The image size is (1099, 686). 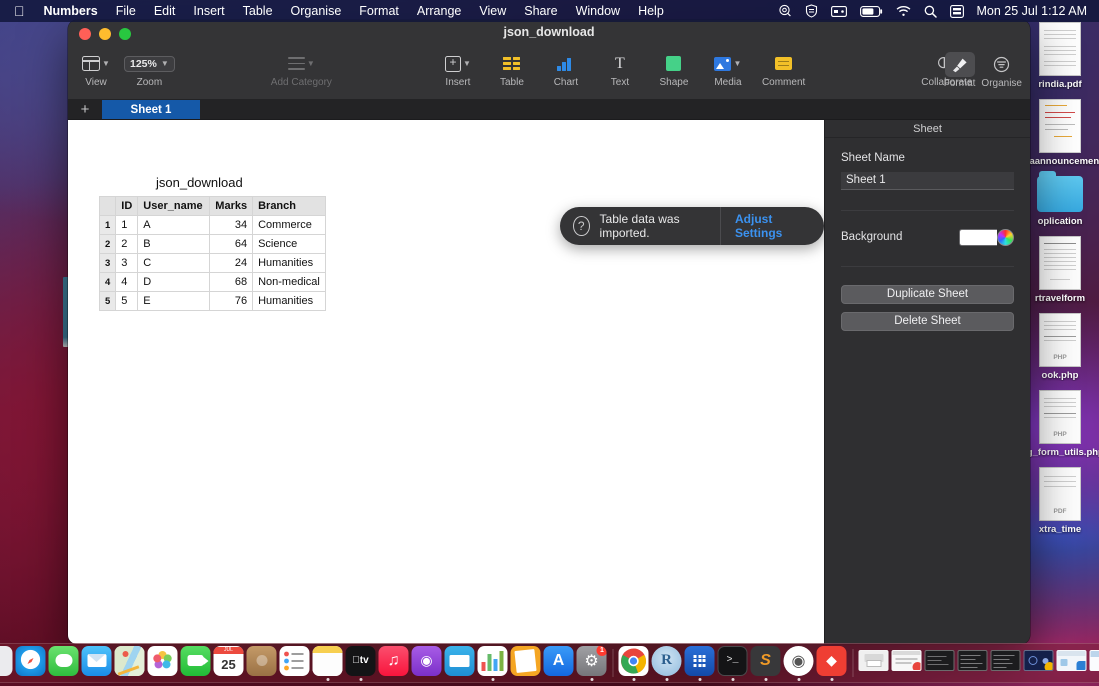 I want to click on format-button: Format, so click(x=959, y=70).